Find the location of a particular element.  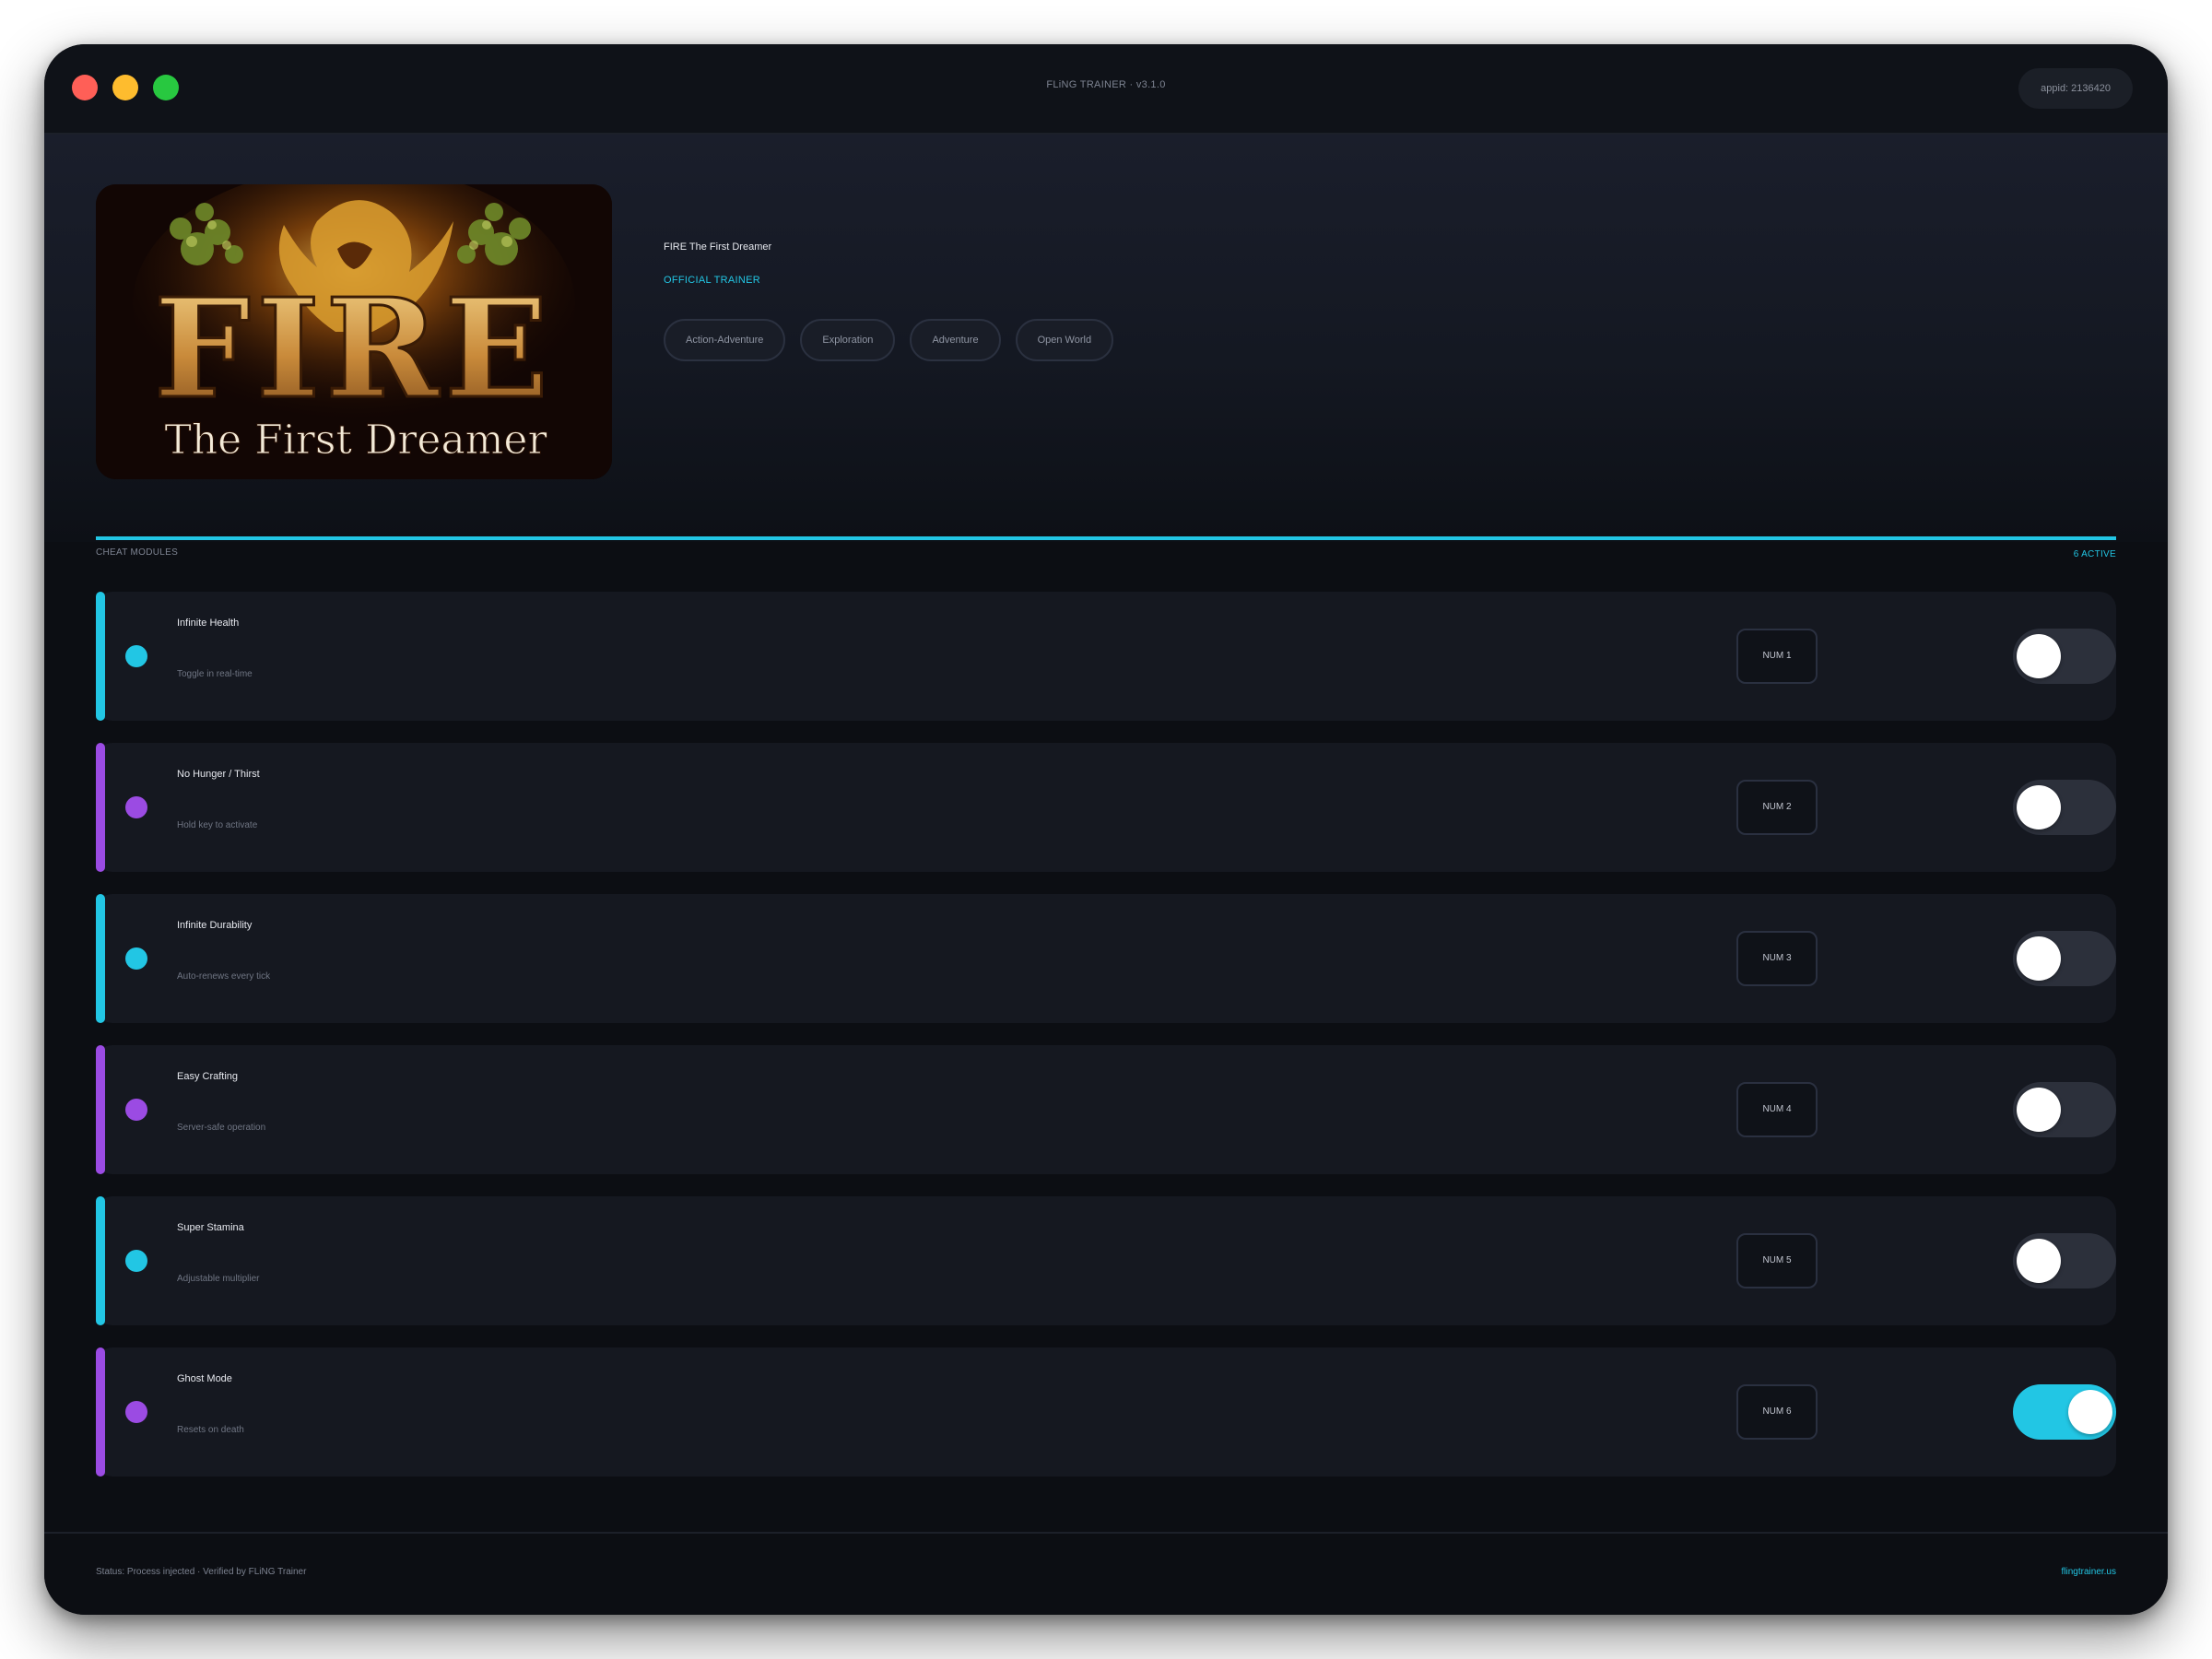

cheat-name: Easy Crafting is located at coordinates (208, 1076).